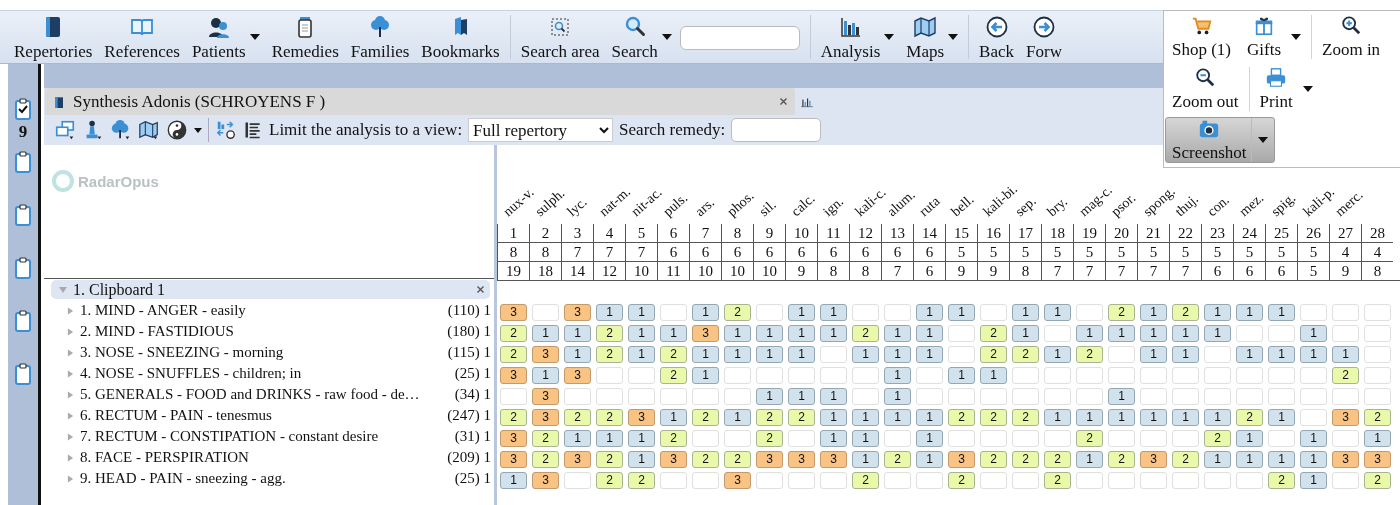 This screenshot has height=505, width=1400. Describe the element at coordinates (1286, 89) in the screenshot. I see `menu-button: Print` at that location.